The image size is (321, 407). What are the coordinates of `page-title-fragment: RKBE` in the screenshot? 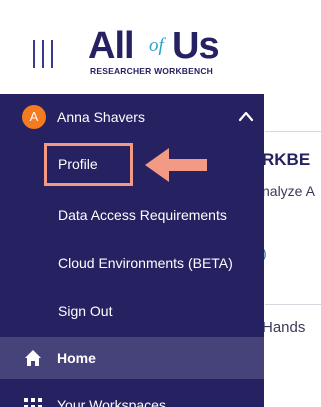 It's located at (286, 159).